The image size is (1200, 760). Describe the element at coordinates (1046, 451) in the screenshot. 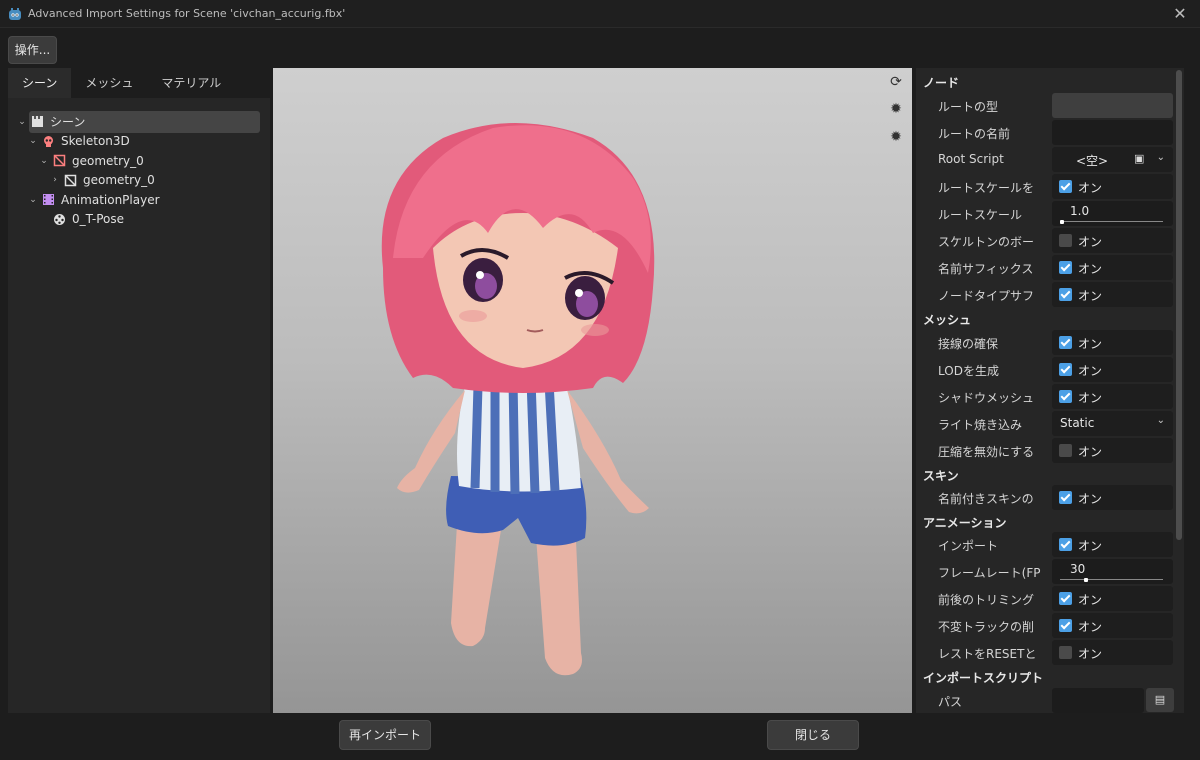

I see `prop-force-disable-compression: 圧縮を無効にする オン` at that location.